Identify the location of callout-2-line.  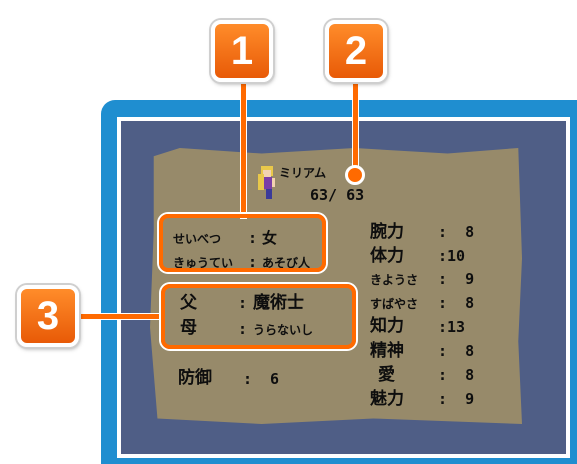
(355, 126).